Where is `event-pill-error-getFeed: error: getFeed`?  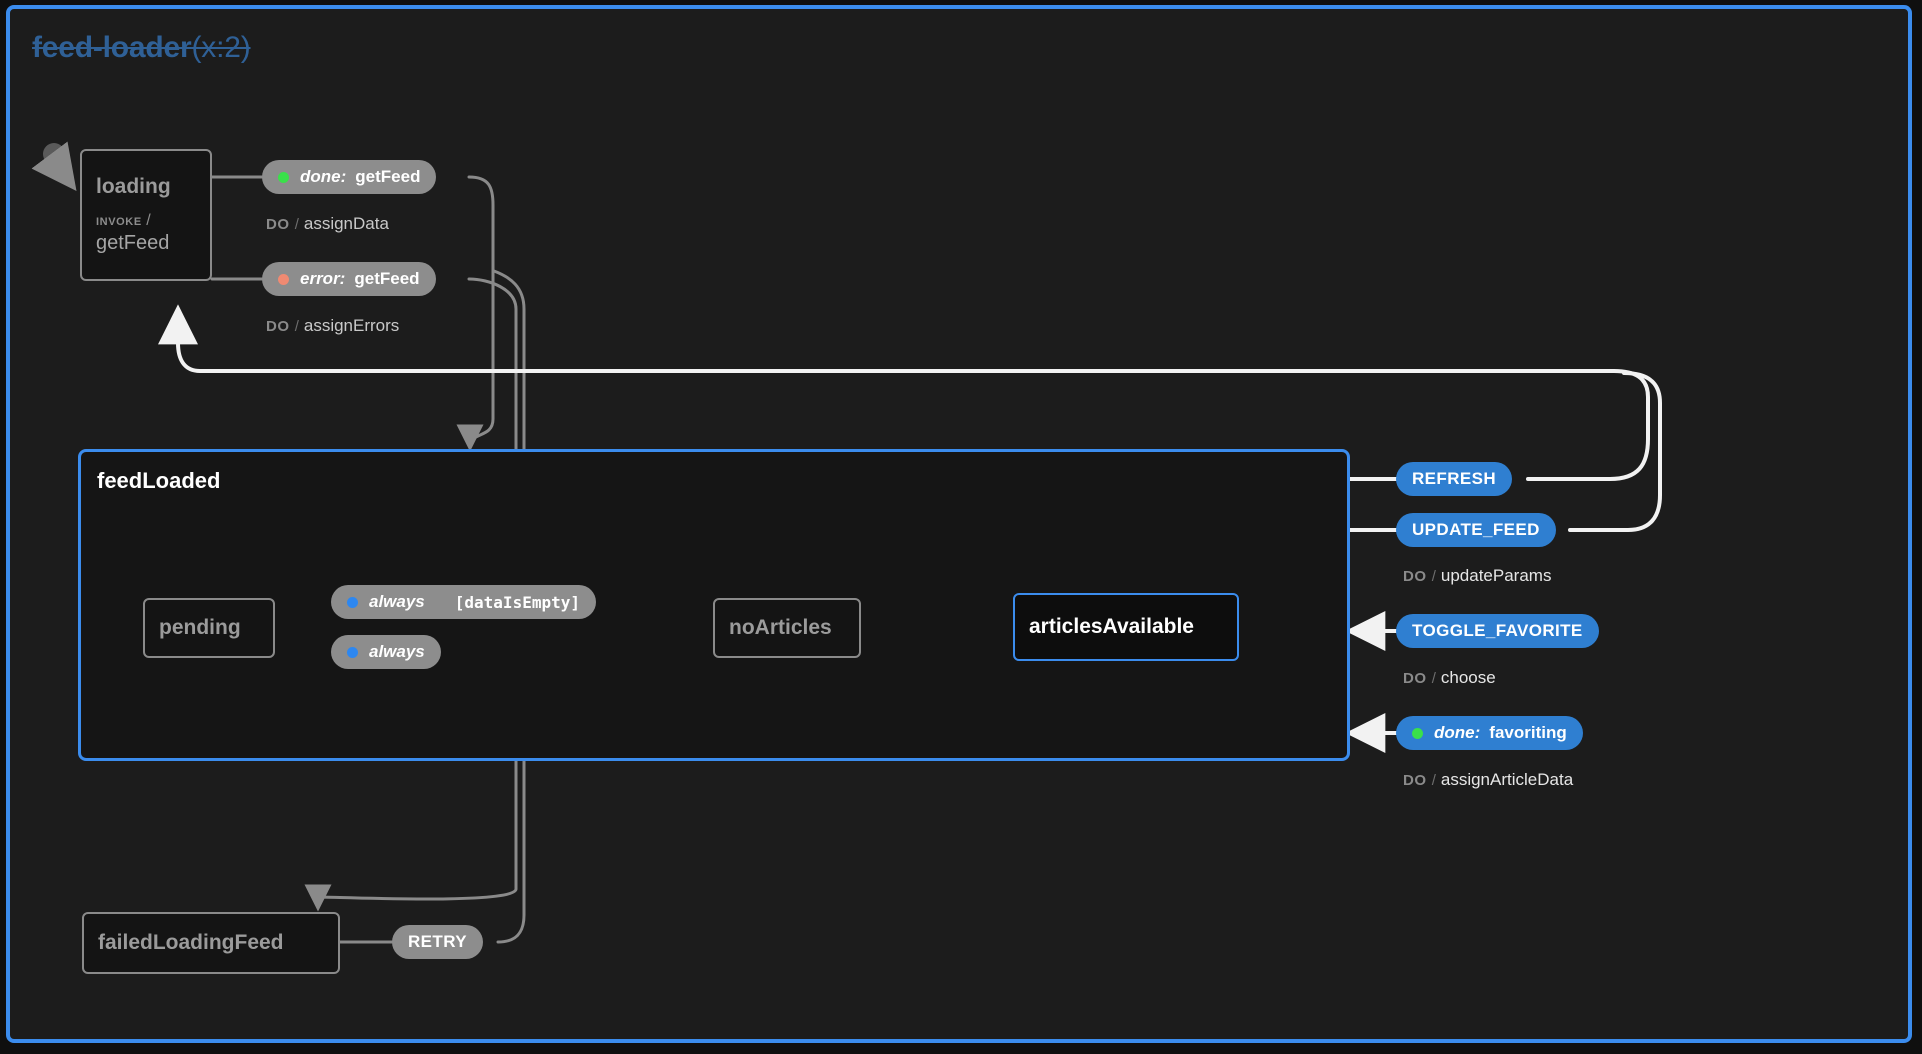 event-pill-error-getFeed: error: getFeed is located at coordinates (349, 279).